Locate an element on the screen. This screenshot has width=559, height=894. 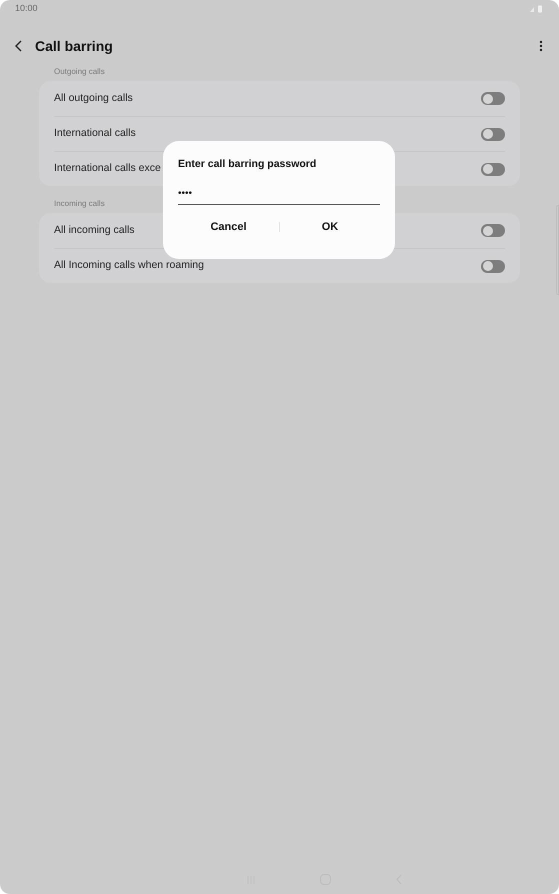
setting-label: All Incoming calls when roaming is located at coordinates (129, 266).